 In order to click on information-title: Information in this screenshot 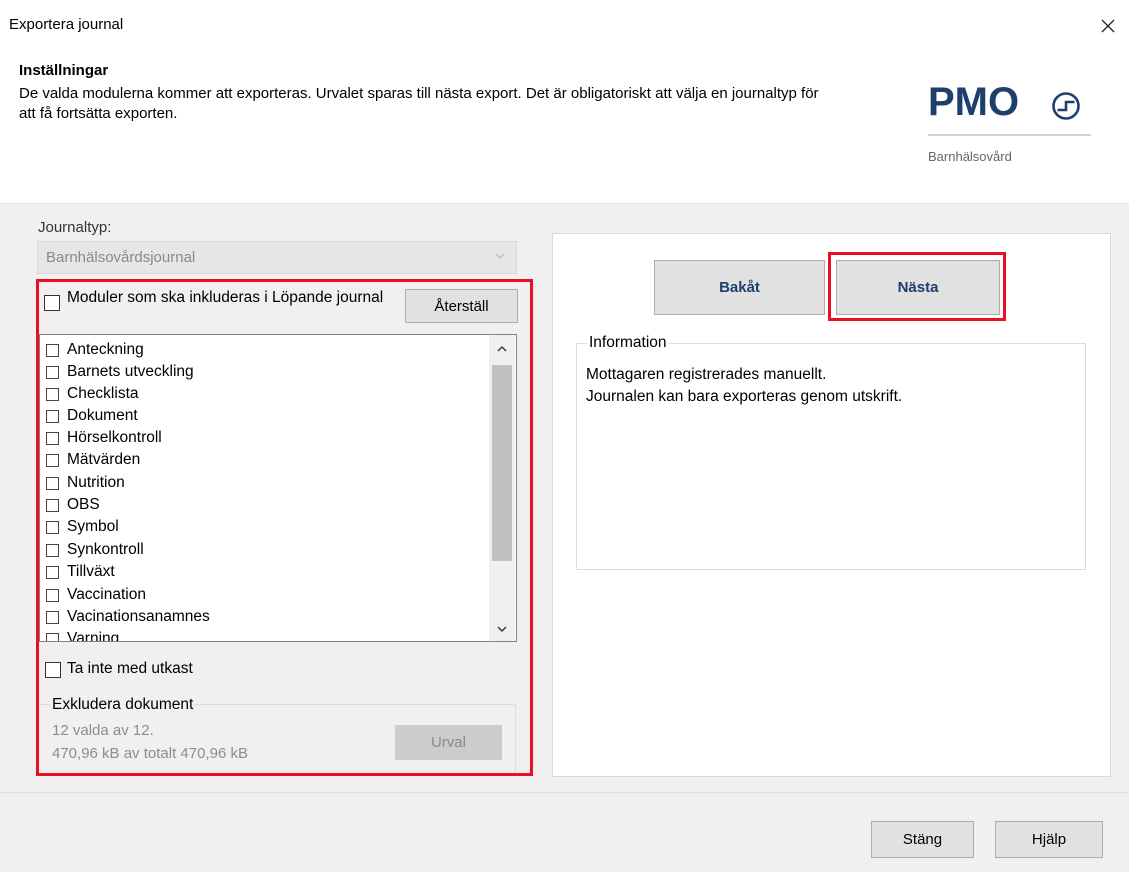, I will do `click(628, 343)`.